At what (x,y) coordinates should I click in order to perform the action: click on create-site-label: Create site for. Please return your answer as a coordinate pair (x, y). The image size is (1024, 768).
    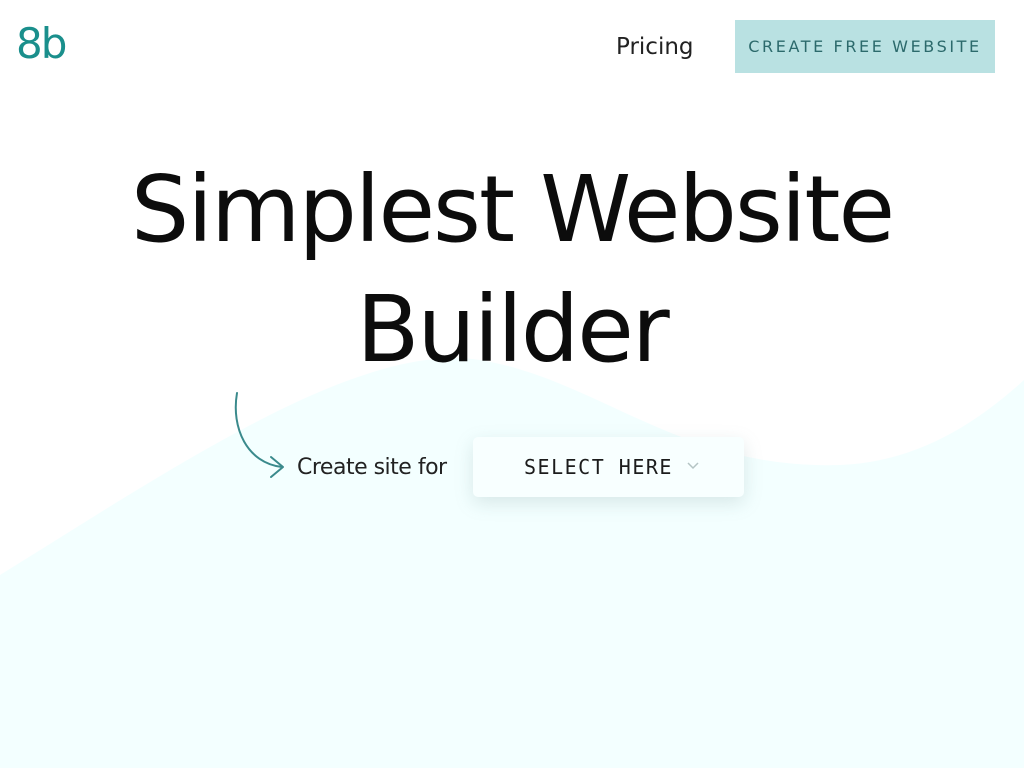
    Looking at the image, I should click on (372, 467).